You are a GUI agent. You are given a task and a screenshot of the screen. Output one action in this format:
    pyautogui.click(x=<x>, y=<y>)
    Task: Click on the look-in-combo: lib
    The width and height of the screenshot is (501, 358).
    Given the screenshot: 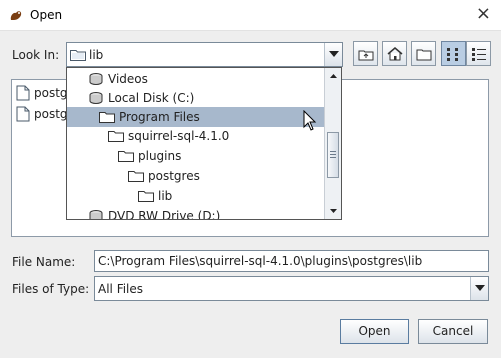 What is the action you would take?
    pyautogui.click(x=204, y=54)
    